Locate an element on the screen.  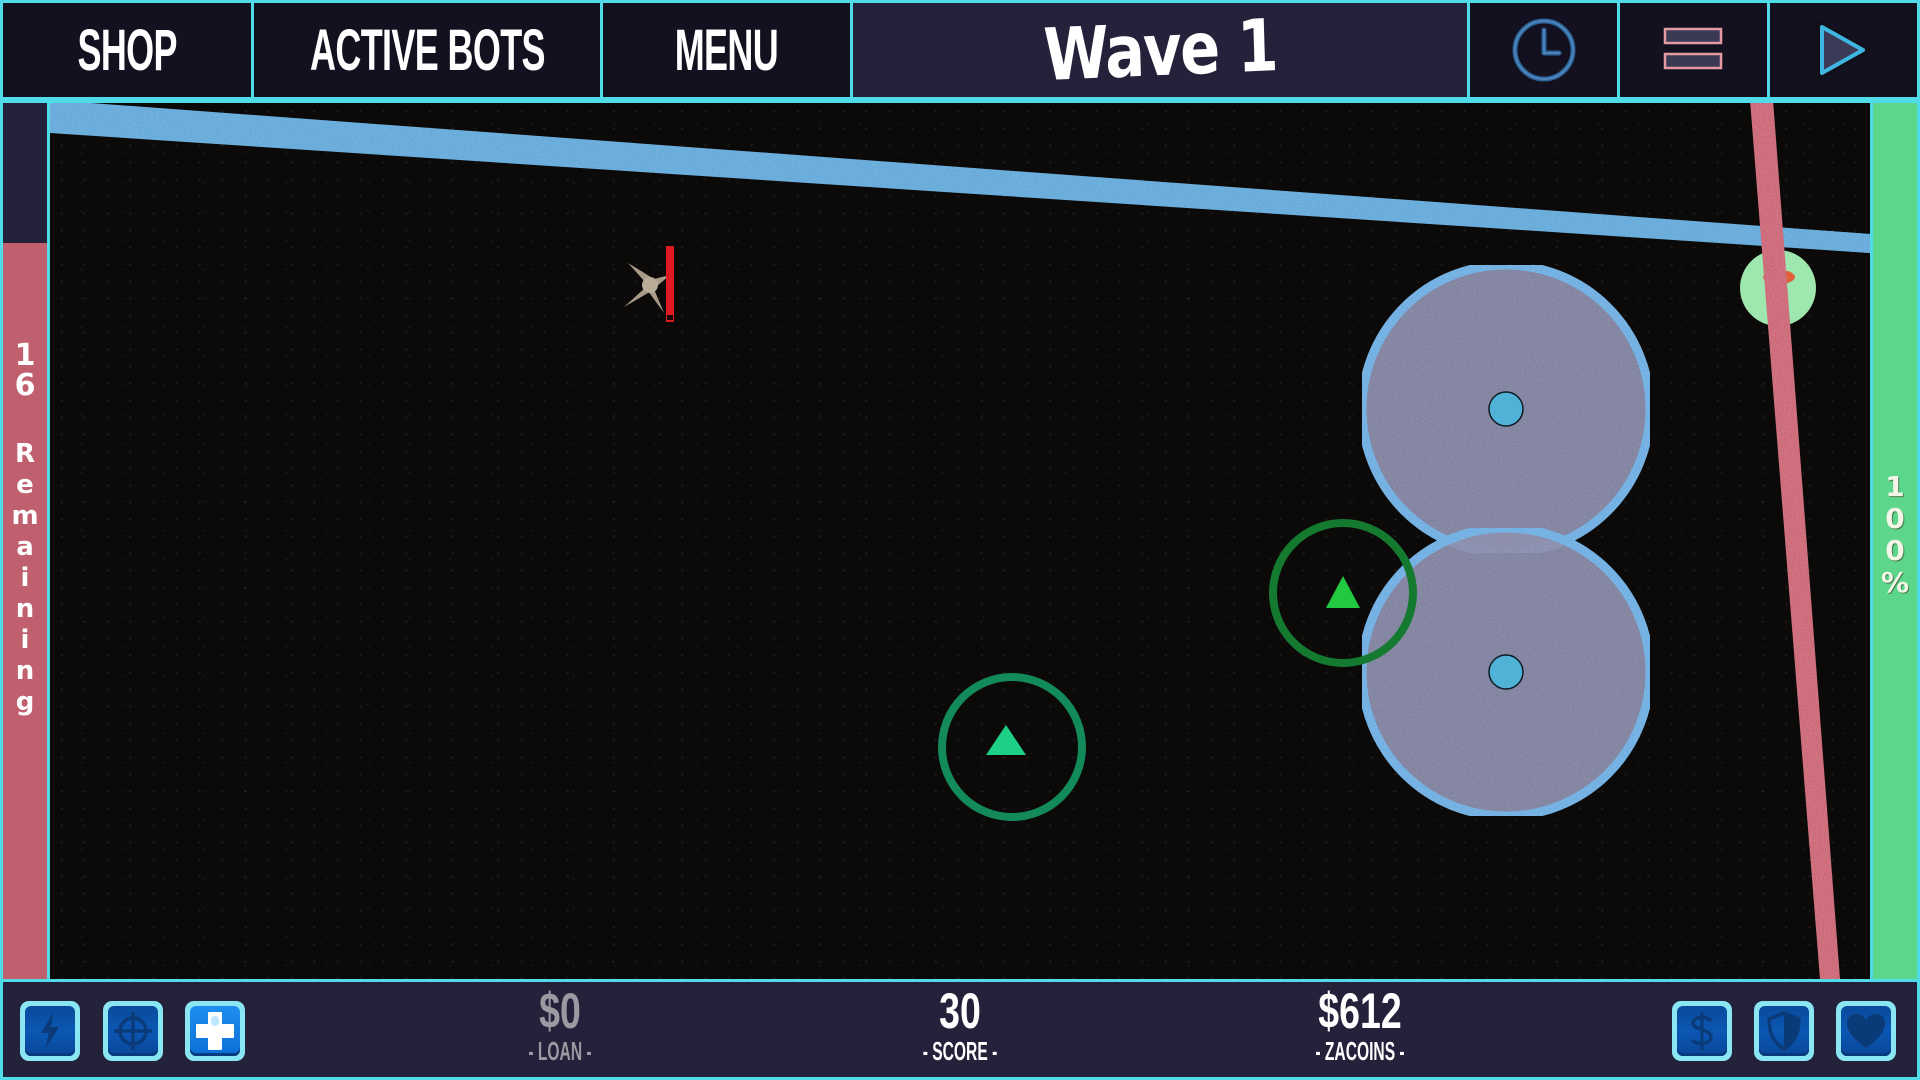
remaining-word-char: a is located at coordinates (25, 547).